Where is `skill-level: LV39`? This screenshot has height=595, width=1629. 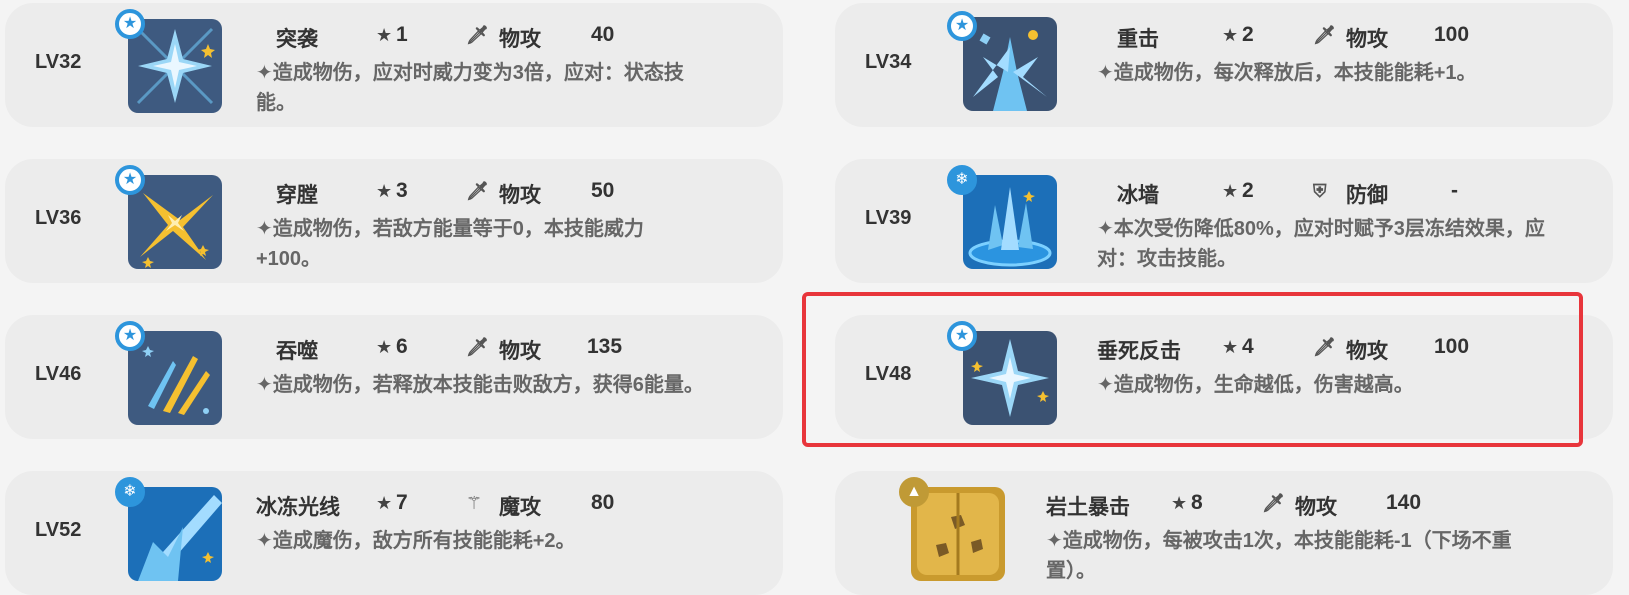 skill-level: LV39 is located at coordinates (888, 218).